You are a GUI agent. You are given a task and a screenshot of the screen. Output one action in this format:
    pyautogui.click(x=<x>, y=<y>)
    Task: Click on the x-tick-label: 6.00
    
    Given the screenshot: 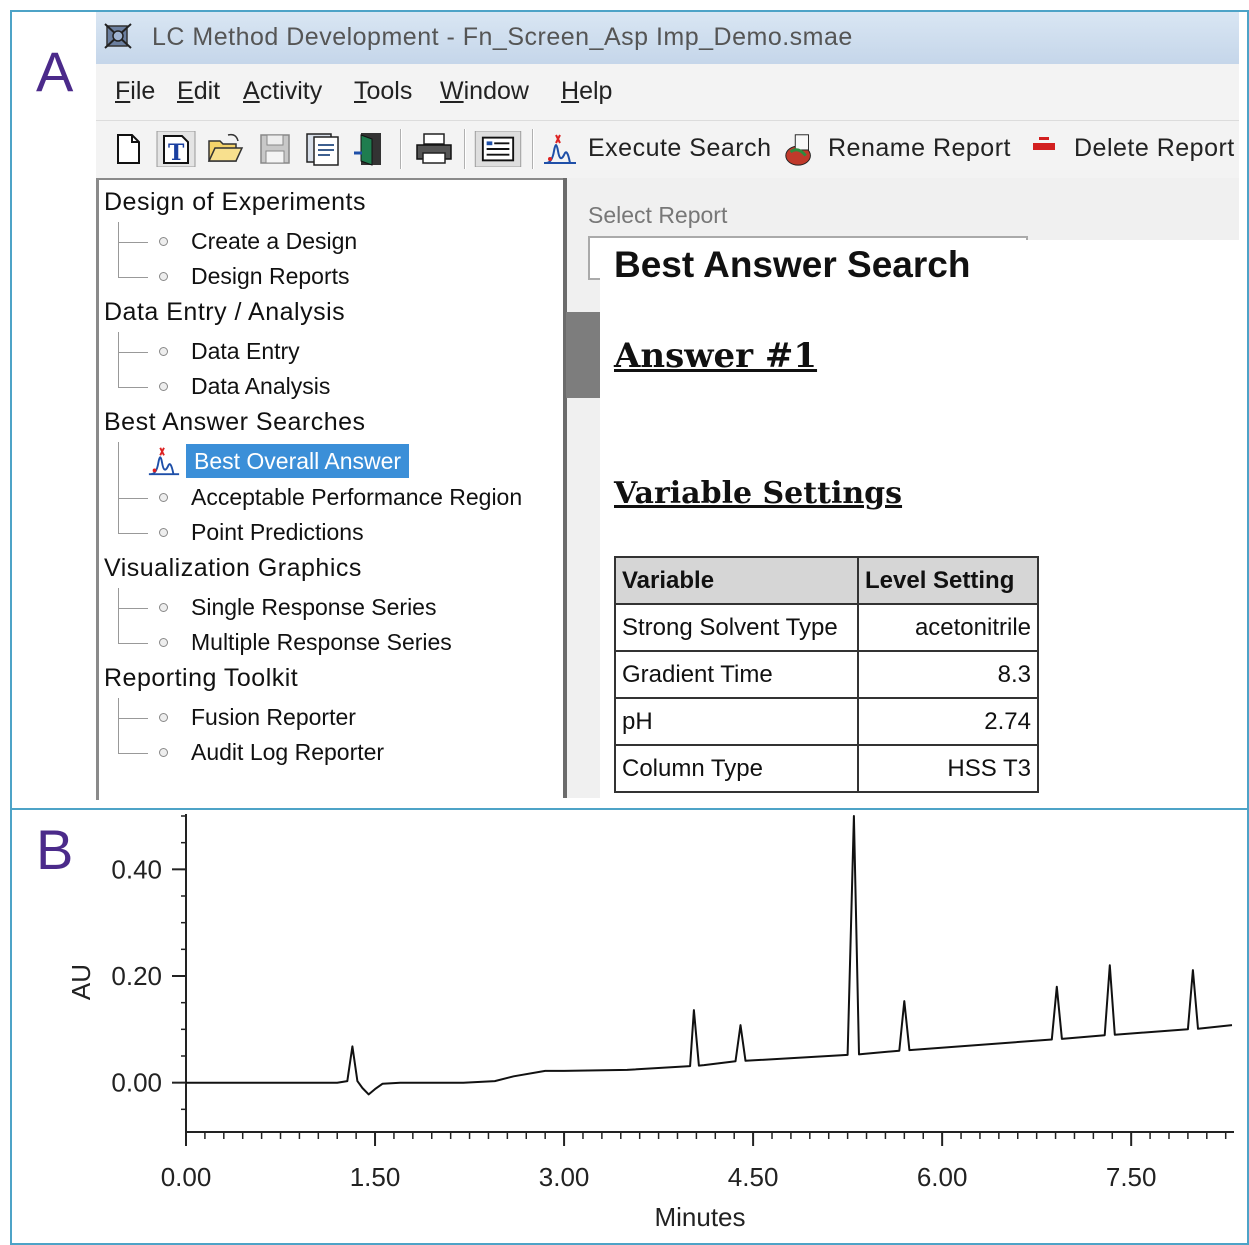 What is the action you would take?
    pyautogui.click(x=942, y=1177)
    